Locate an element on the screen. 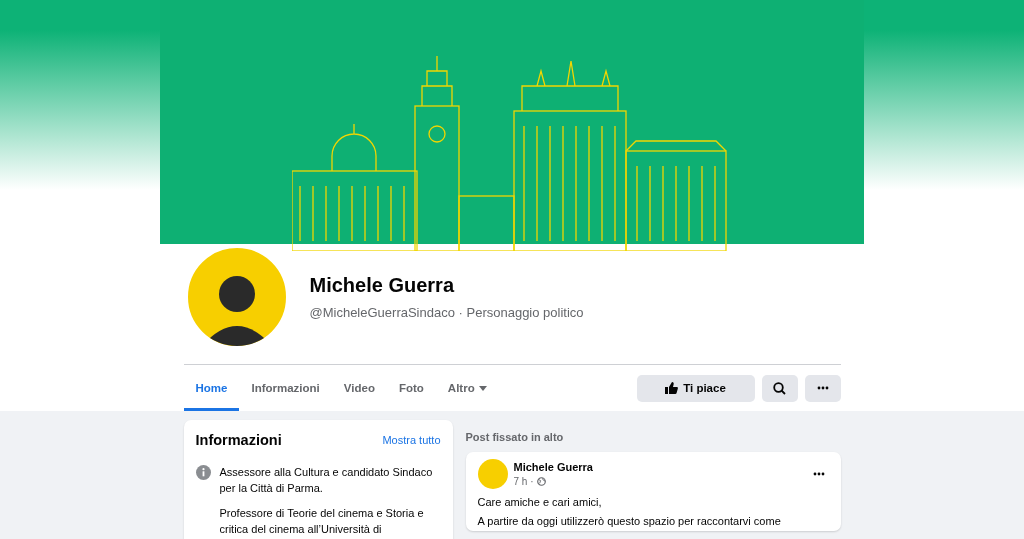  like-button: Ti piace is located at coordinates (695, 388).